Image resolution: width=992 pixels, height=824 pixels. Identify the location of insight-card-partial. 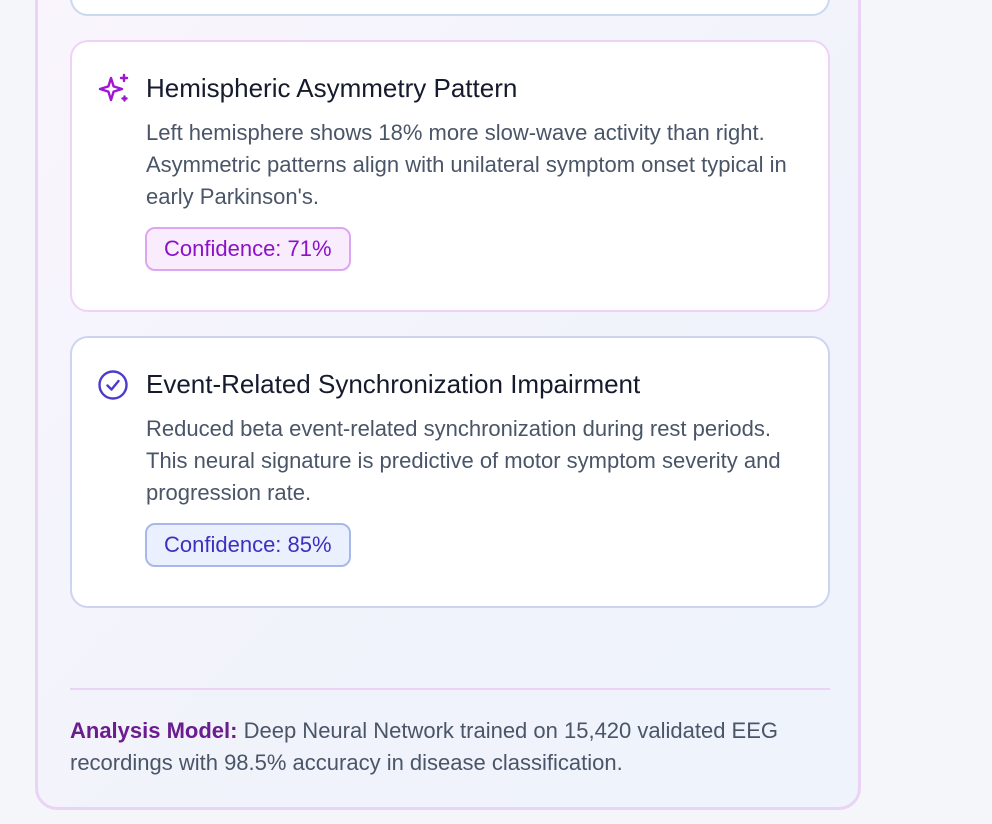
(450, 8).